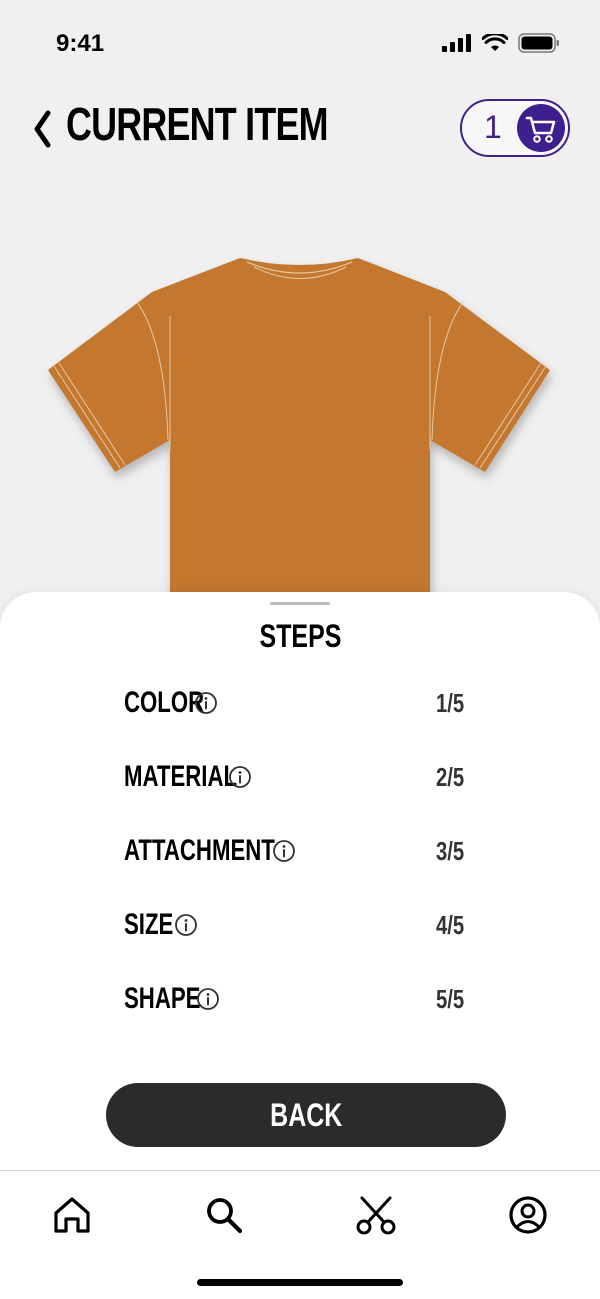  I want to click on back-button-label: BACK, so click(306, 1114).